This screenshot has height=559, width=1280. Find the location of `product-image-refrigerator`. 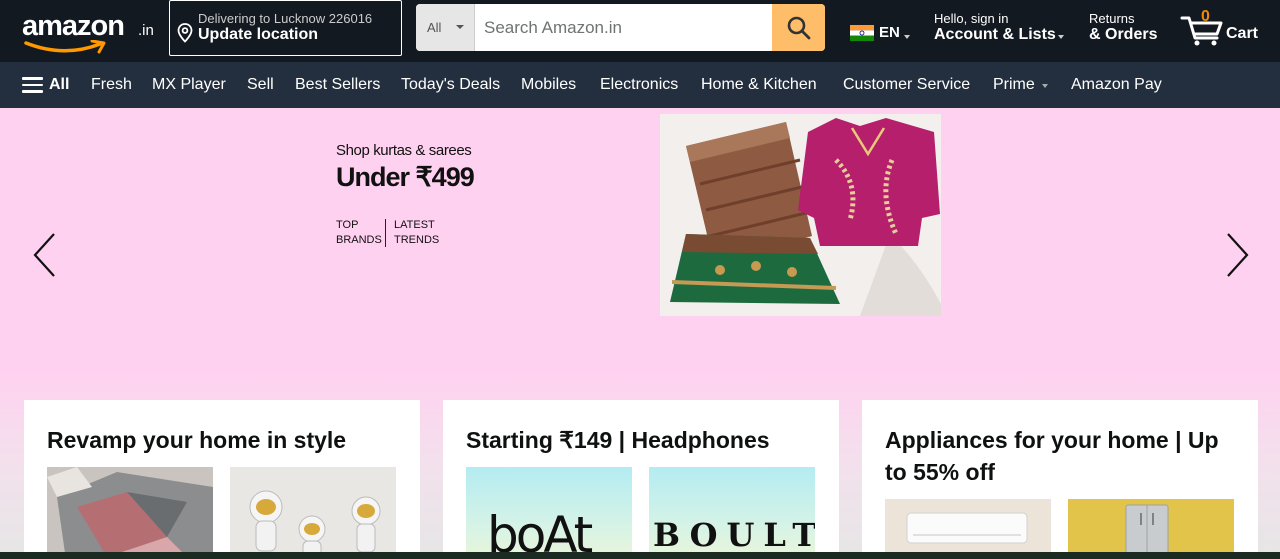

product-image-refrigerator is located at coordinates (1151, 529).